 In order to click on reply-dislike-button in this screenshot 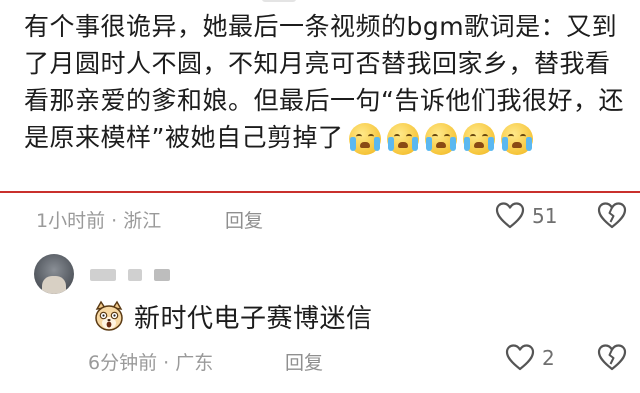, I will do `click(612, 360)`.